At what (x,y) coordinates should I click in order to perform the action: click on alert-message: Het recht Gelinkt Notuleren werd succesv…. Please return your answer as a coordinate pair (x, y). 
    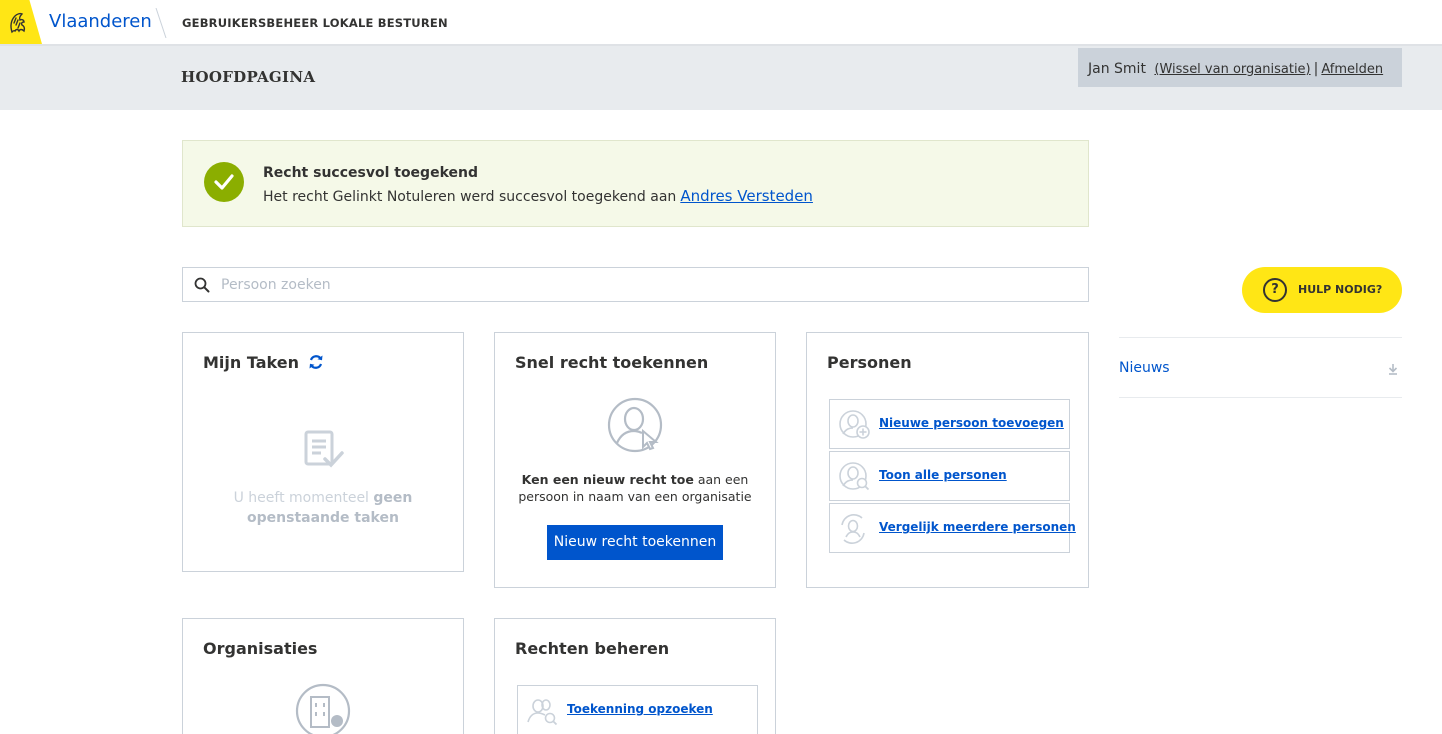
    Looking at the image, I should click on (538, 196).